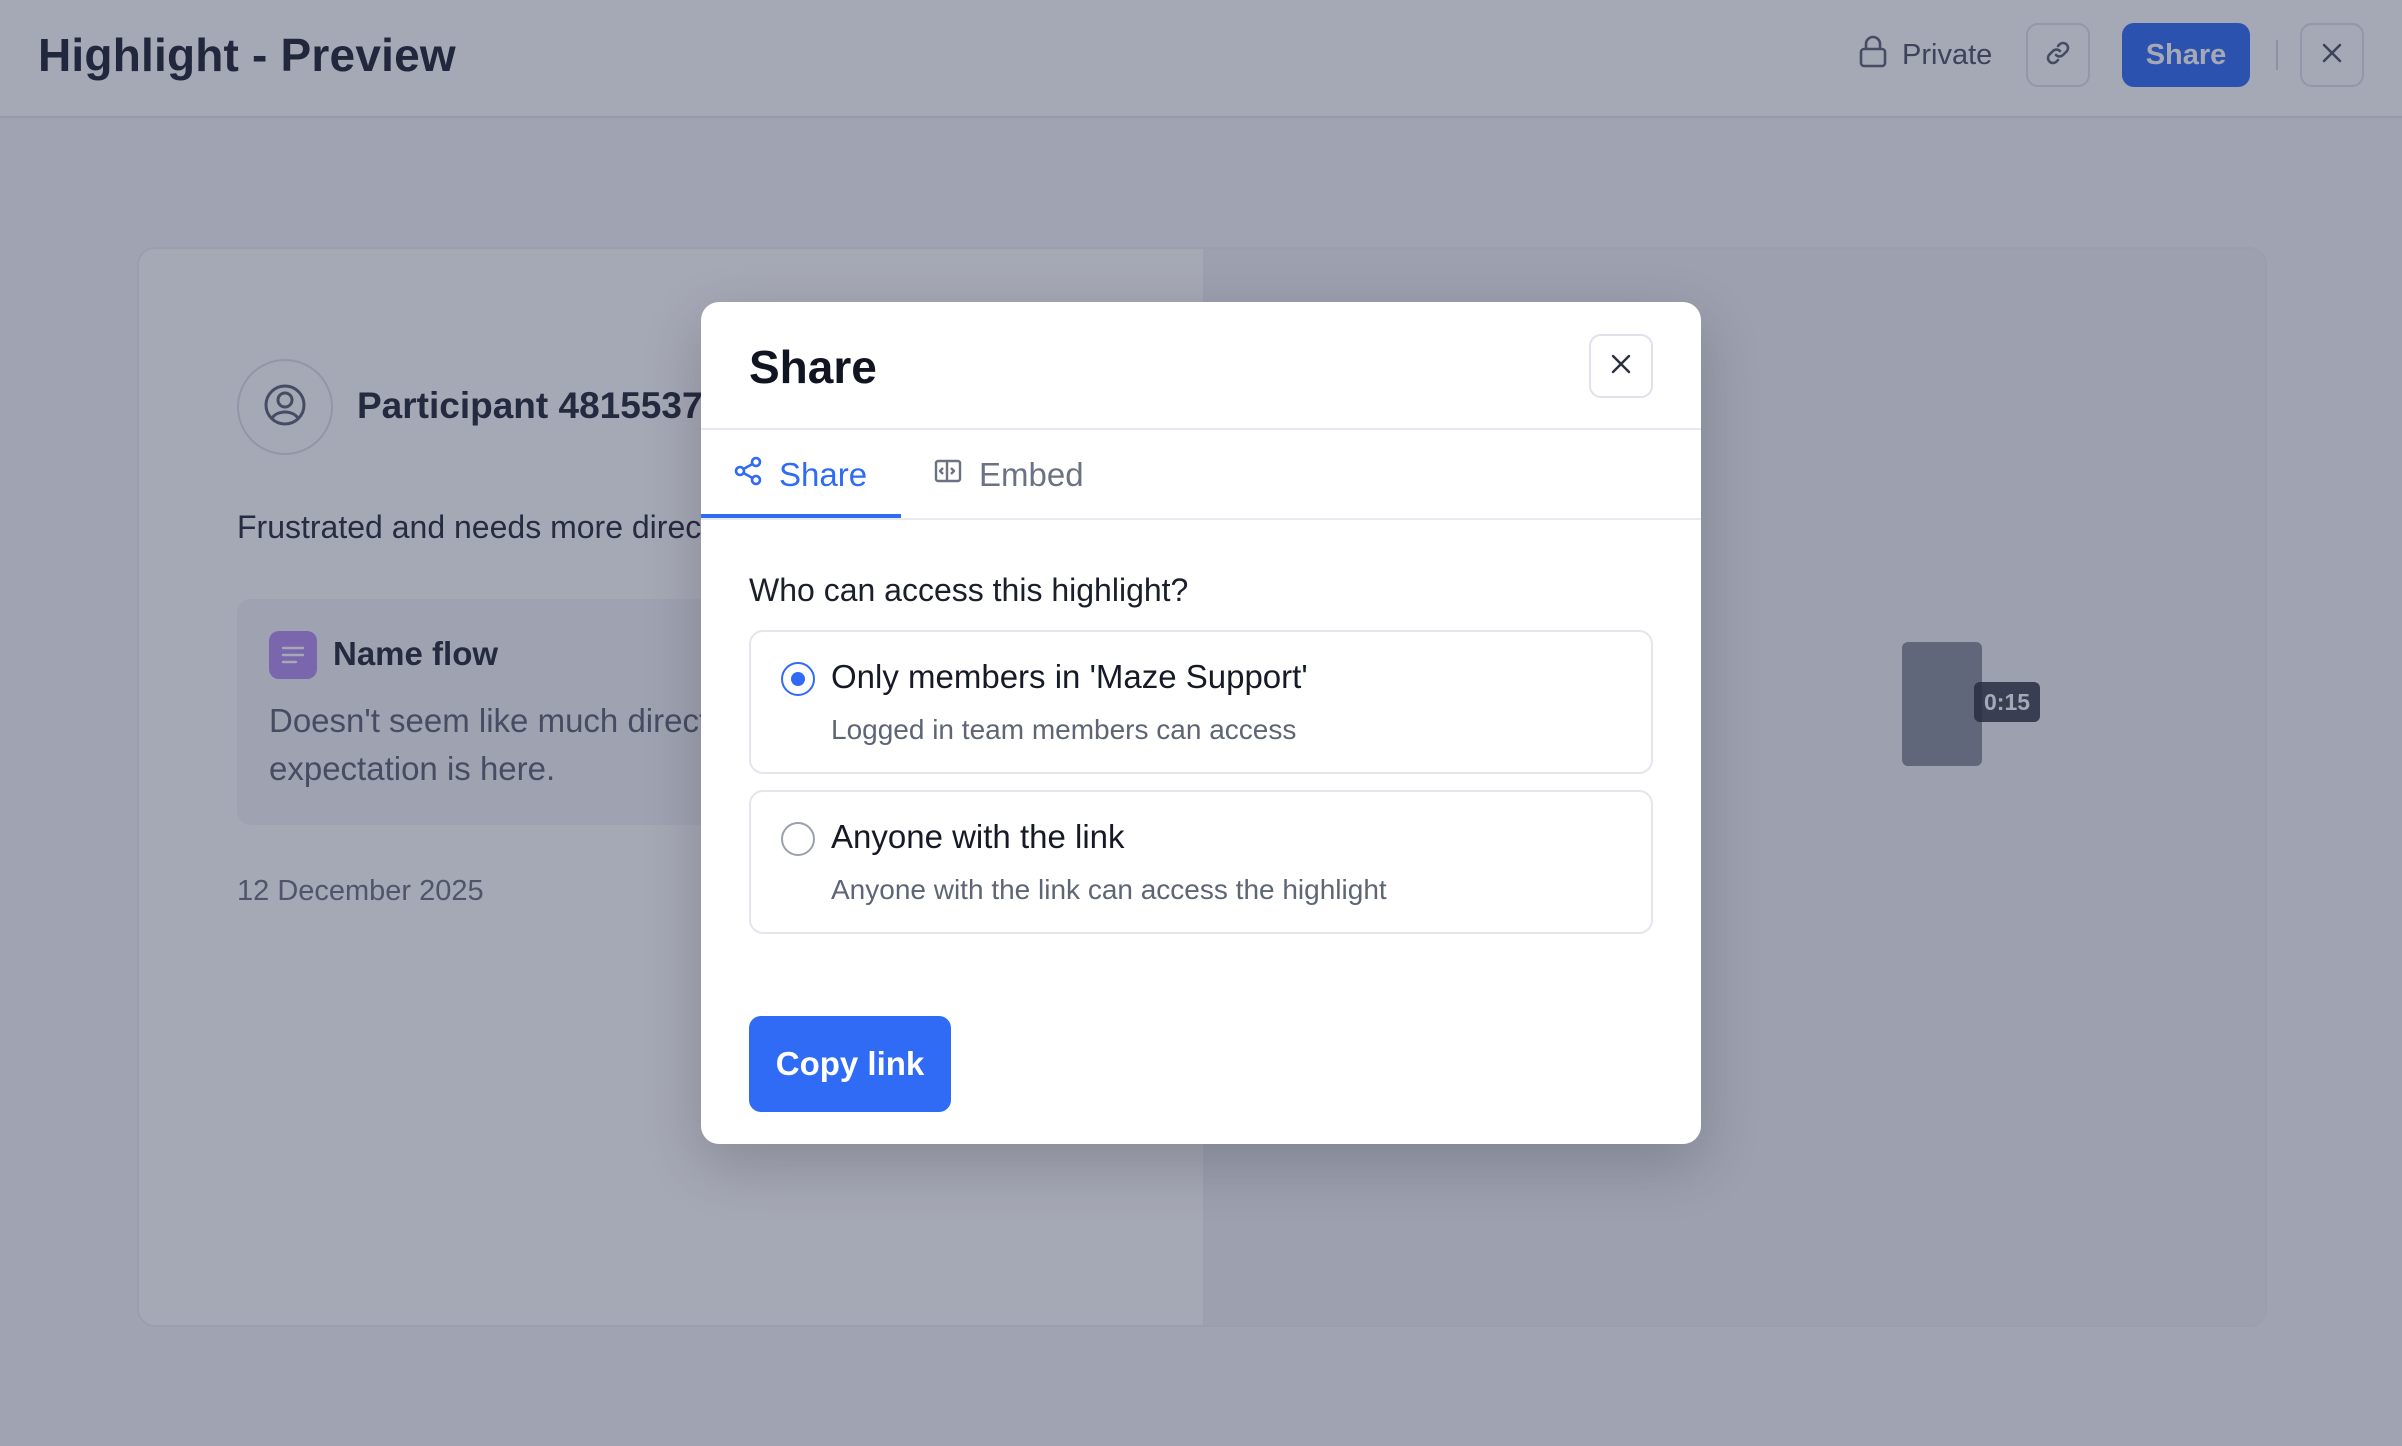 Image resolution: width=2402 pixels, height=1446 pixels. What do you see at coordinates (1069, 676) in the screenshot?
I see `option-members-label: Only members in 'Maze Support'` at bounding box center [1069, 676].